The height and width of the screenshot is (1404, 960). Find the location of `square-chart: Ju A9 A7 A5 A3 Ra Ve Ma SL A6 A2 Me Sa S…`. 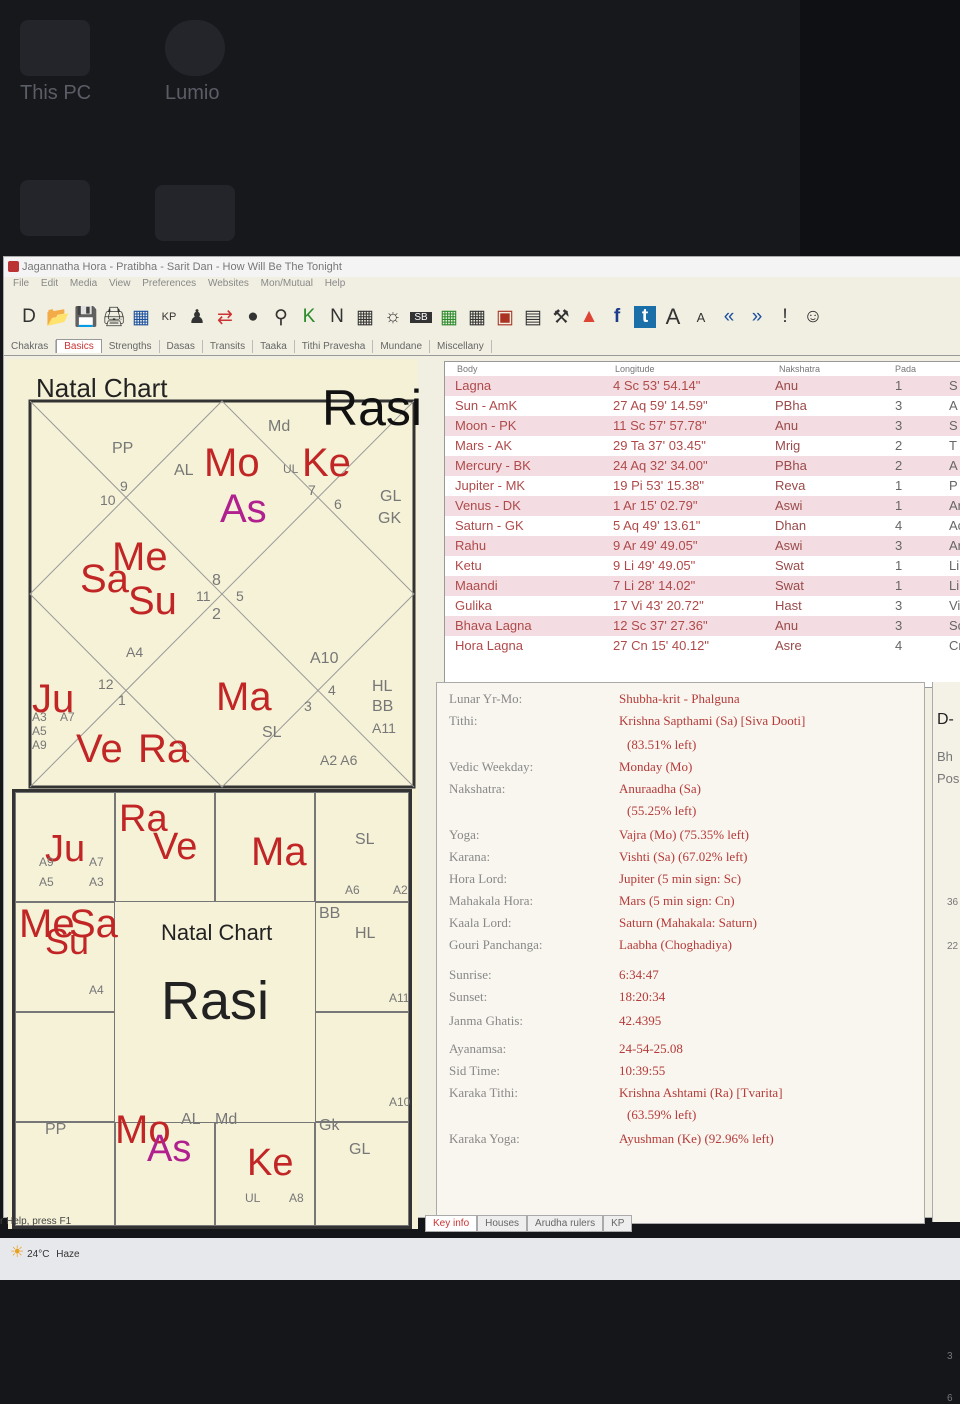

square-chart: Ju A9 A7 A5 A3 Ra Ve Ma SL A6 A2 Me Sa S… is located at coordinates (212, 1009).